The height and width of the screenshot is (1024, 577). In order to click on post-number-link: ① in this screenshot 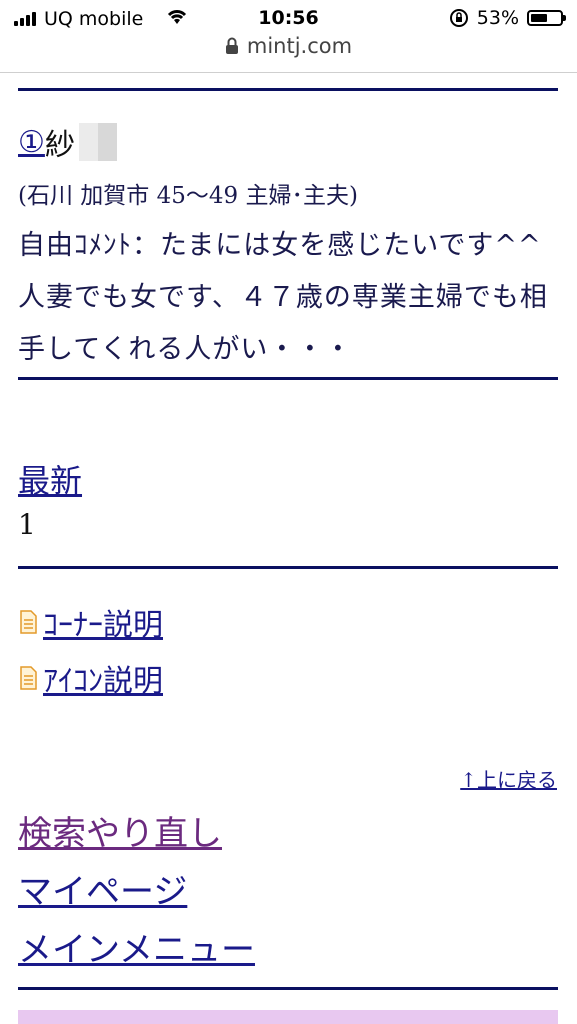, I will do `click(31, 142)`.